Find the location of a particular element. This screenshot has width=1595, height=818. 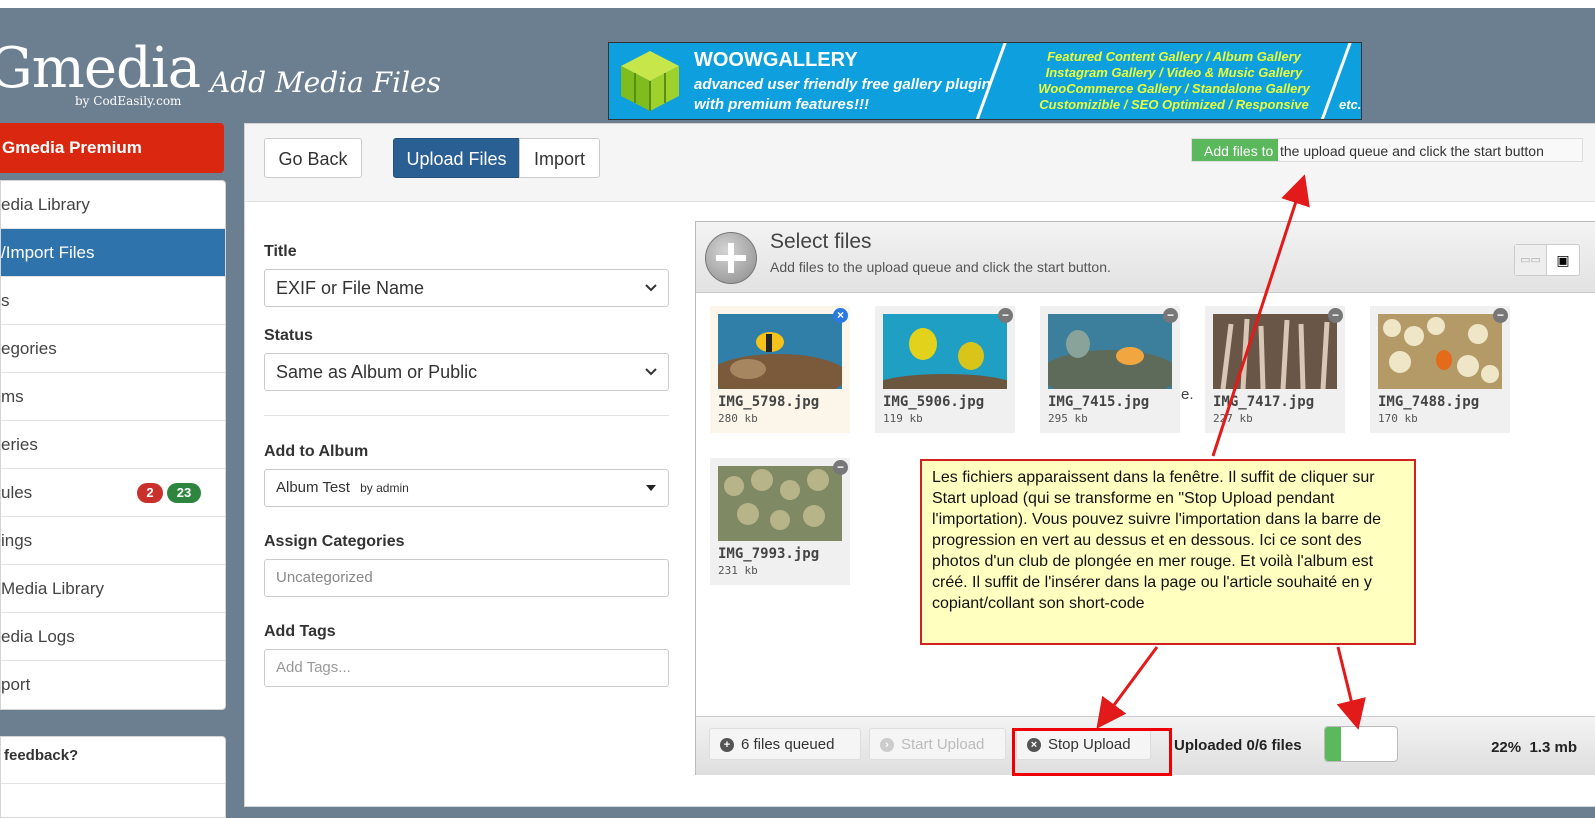

tab-upload-files: Upload Files is located at coordinates (456, 158).